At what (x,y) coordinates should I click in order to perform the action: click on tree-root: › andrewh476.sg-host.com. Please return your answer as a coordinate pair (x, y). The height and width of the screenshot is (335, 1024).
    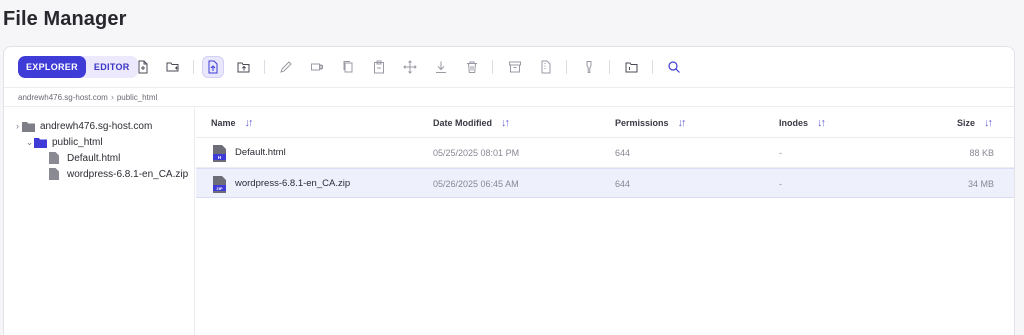
    Looking at the image, I should click on (82, 126).